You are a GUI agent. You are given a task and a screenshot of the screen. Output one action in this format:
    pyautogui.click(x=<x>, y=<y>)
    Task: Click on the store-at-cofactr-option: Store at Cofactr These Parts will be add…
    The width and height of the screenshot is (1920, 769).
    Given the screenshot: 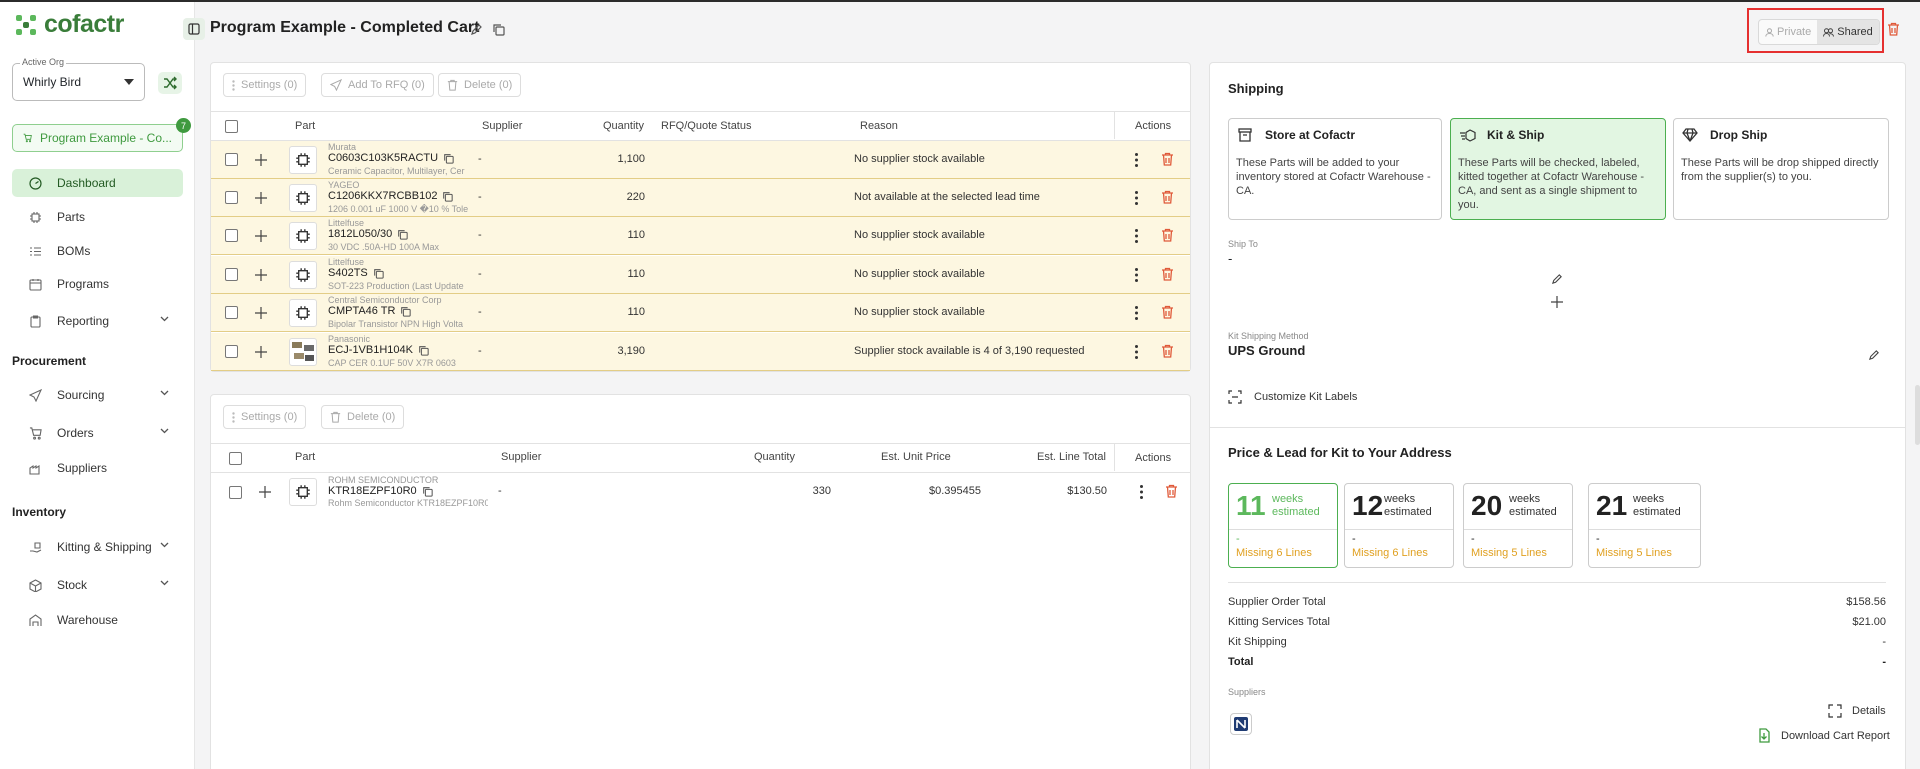 What is the action you would take?
    pyautogui.click(x=1335, y=169)
    